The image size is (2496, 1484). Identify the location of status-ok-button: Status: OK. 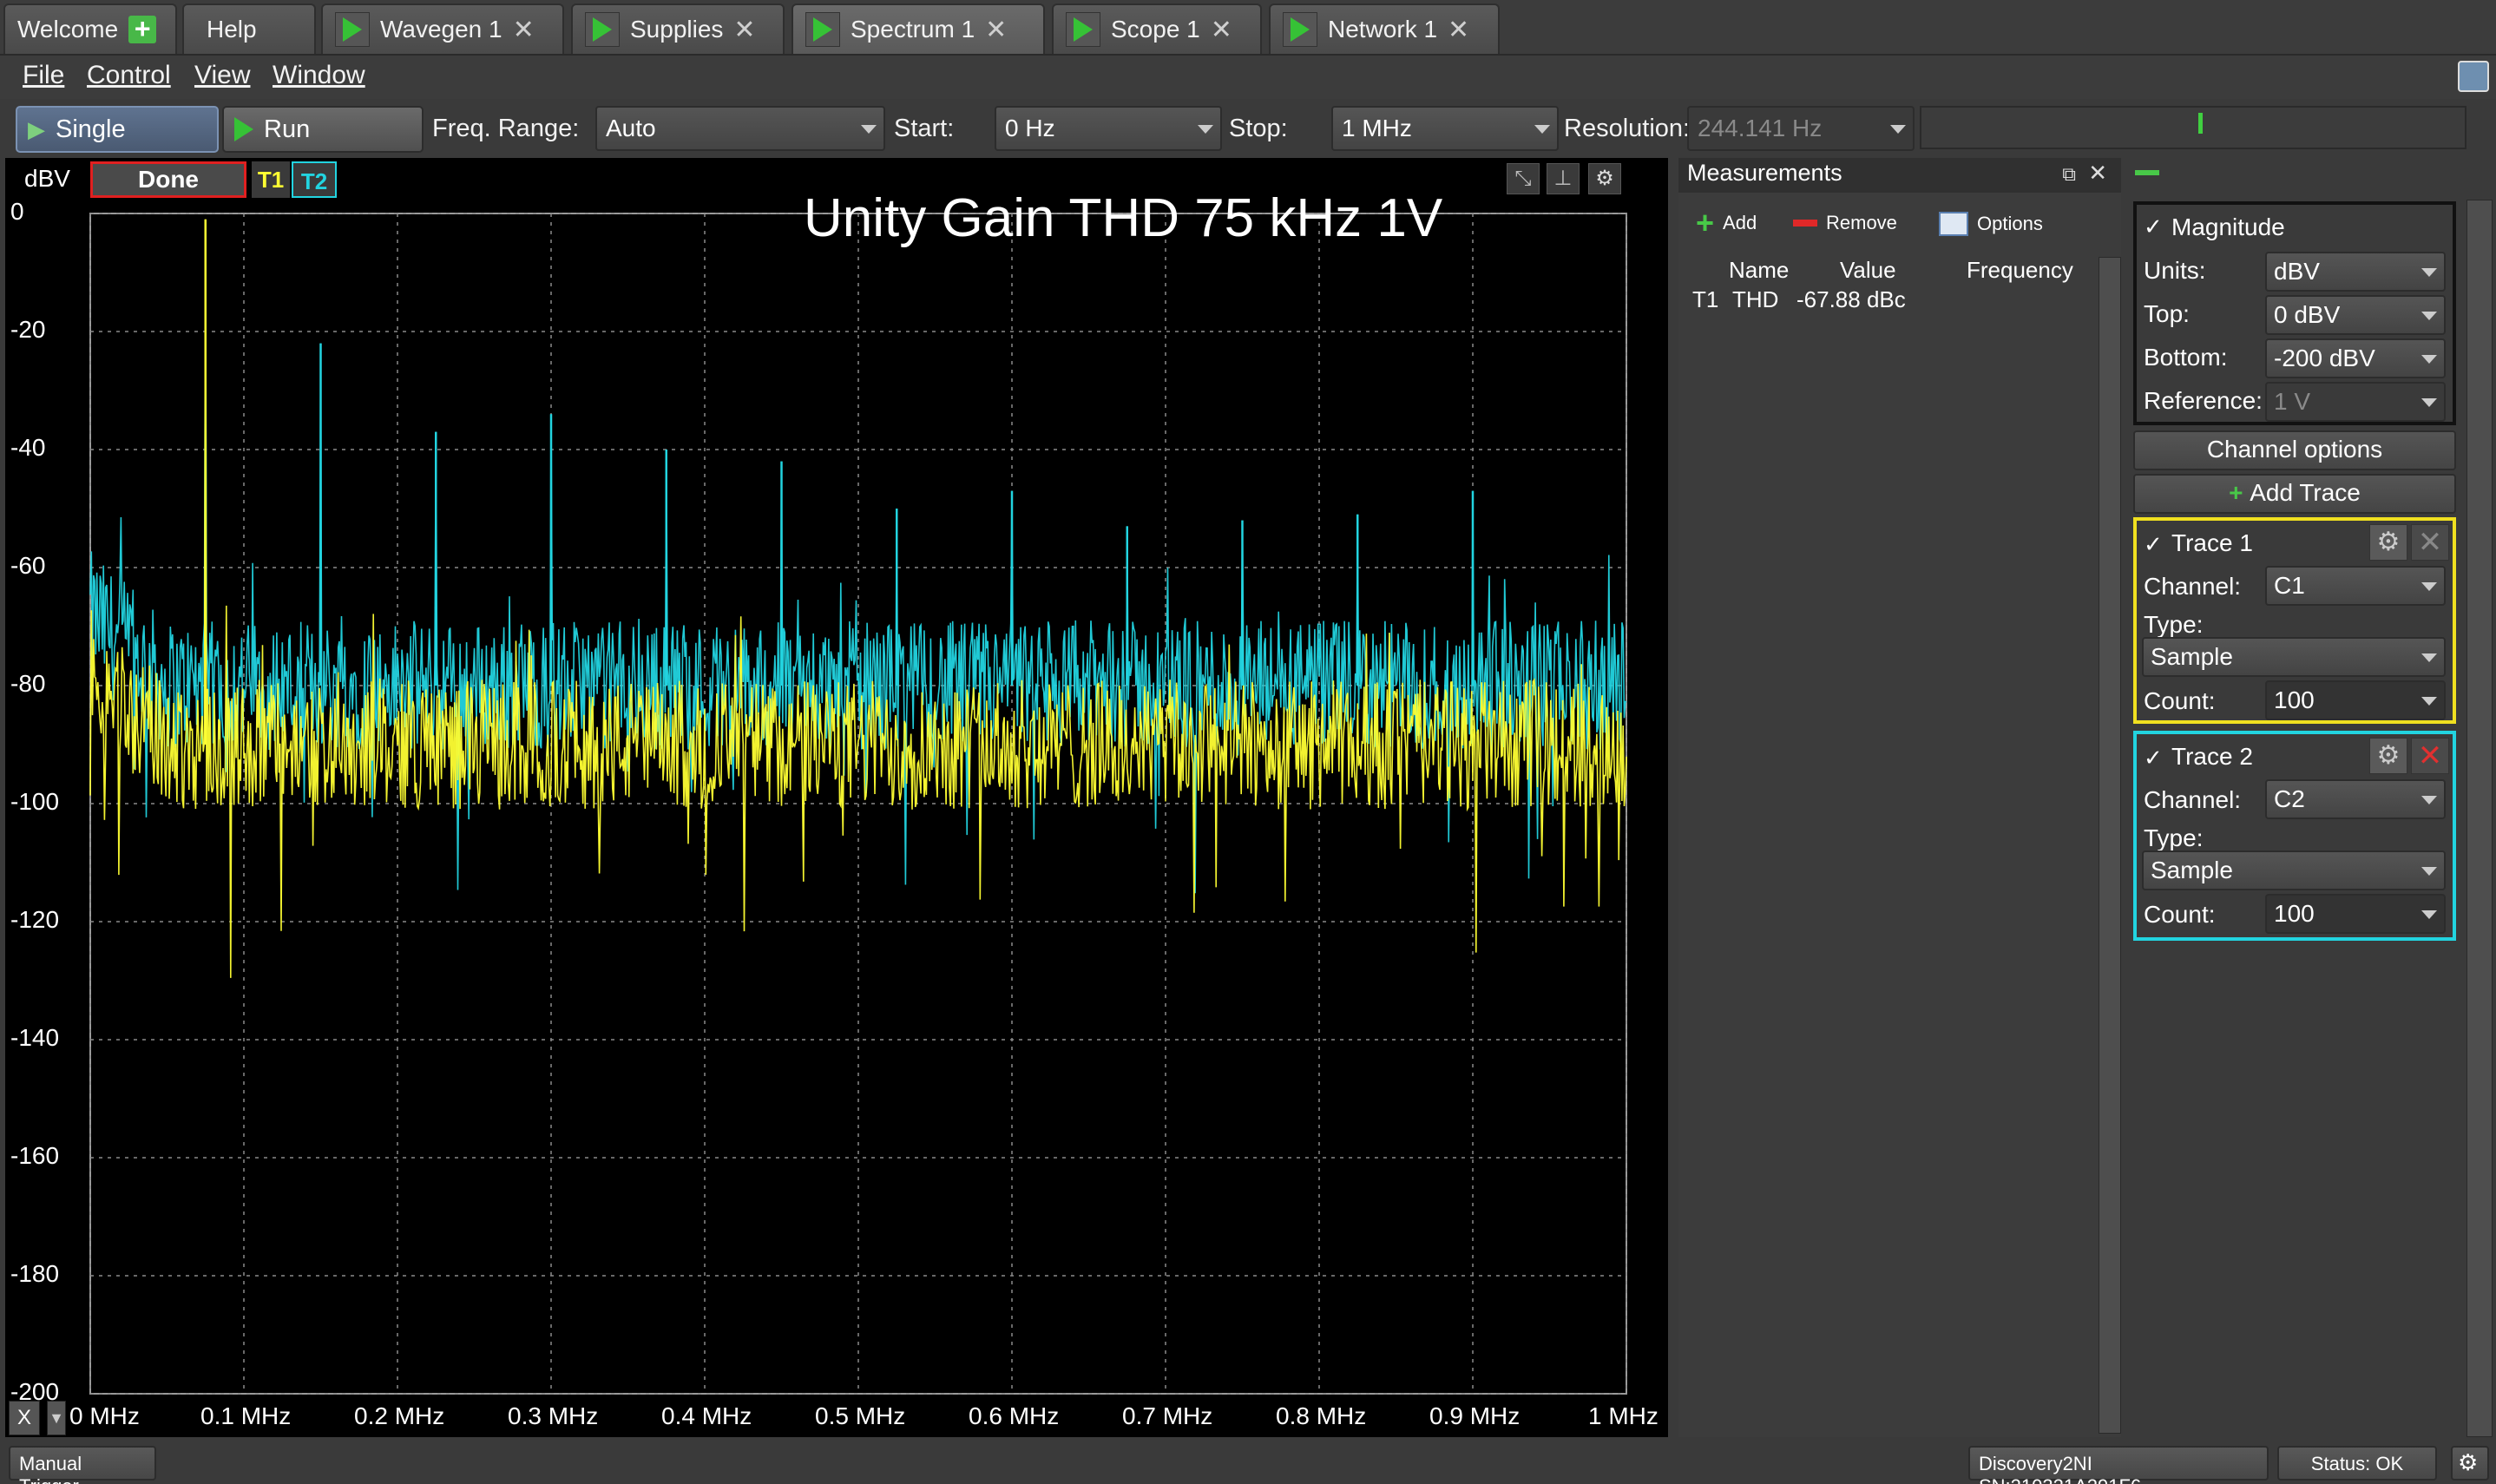
(2357, 1463).